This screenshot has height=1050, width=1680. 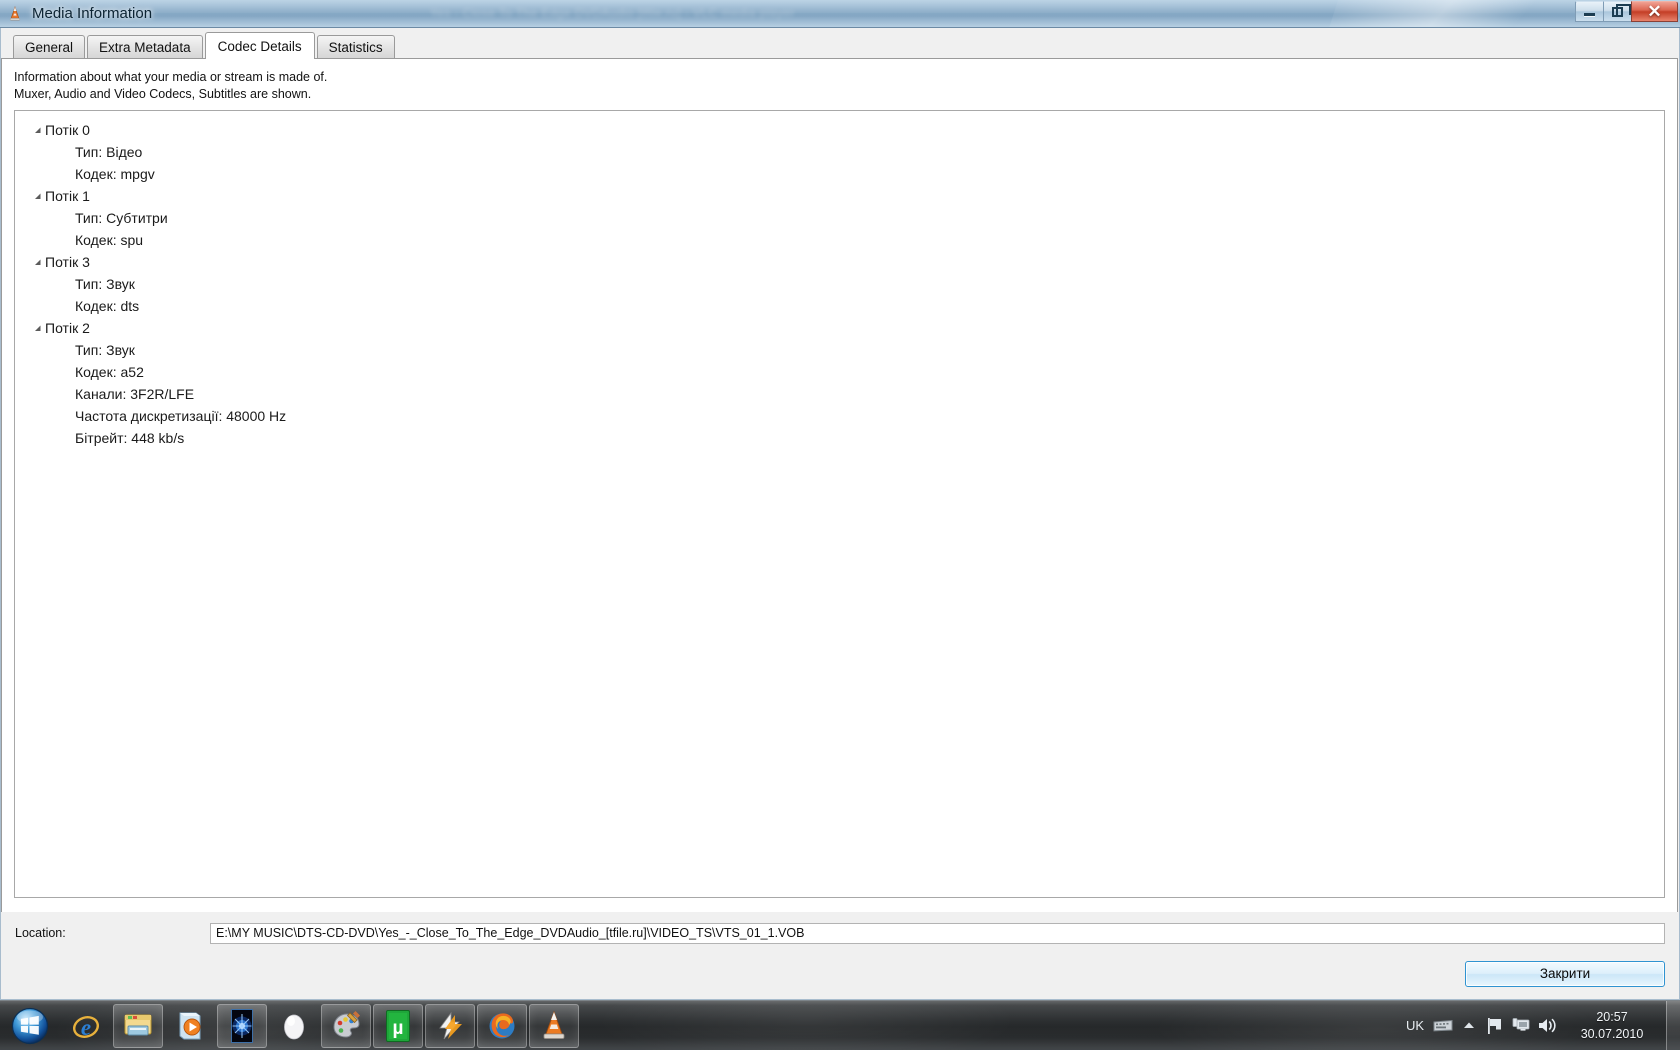 I want to click on tree-item: Кодек: a52, so click(x=839, y=372).